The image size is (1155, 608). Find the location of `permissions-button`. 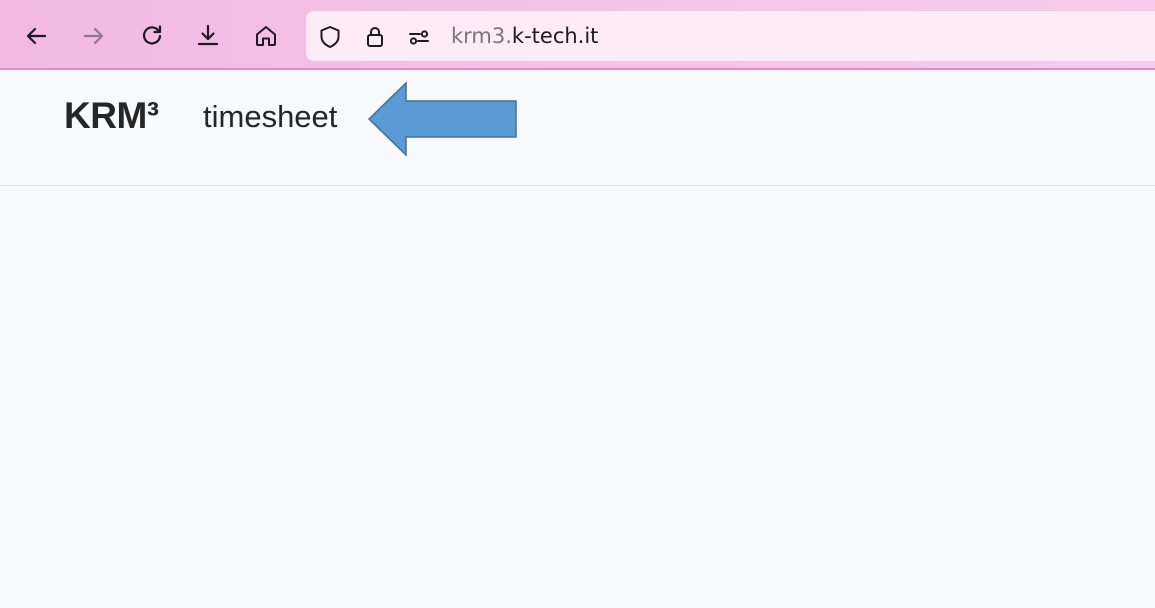

permissions-button is located at coordinates (419, 37).